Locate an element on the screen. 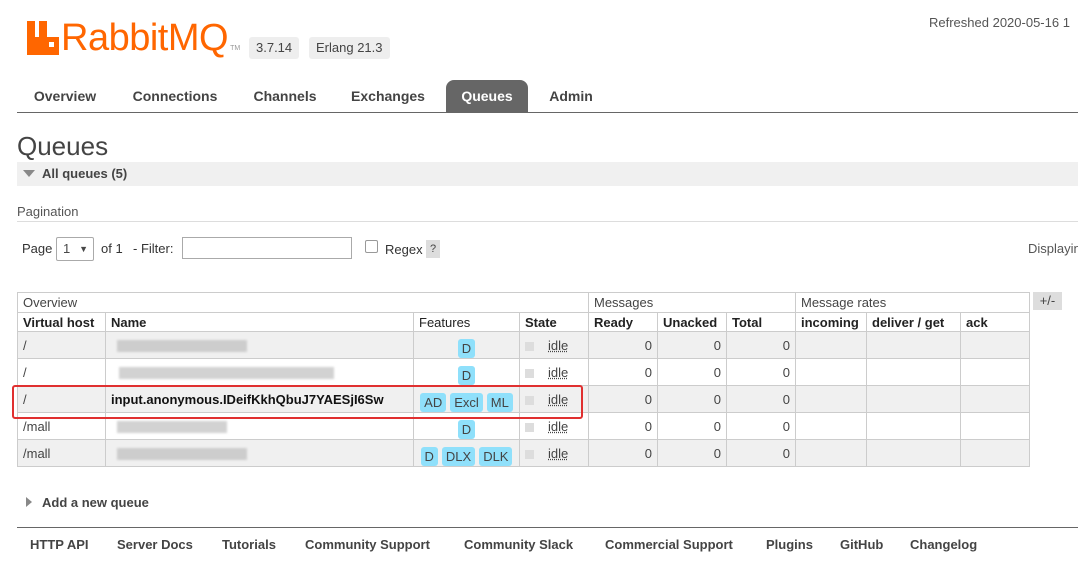 This screenshot has width=1078, height=580. col-incoming: incoming is located at coordinates (831, 322).